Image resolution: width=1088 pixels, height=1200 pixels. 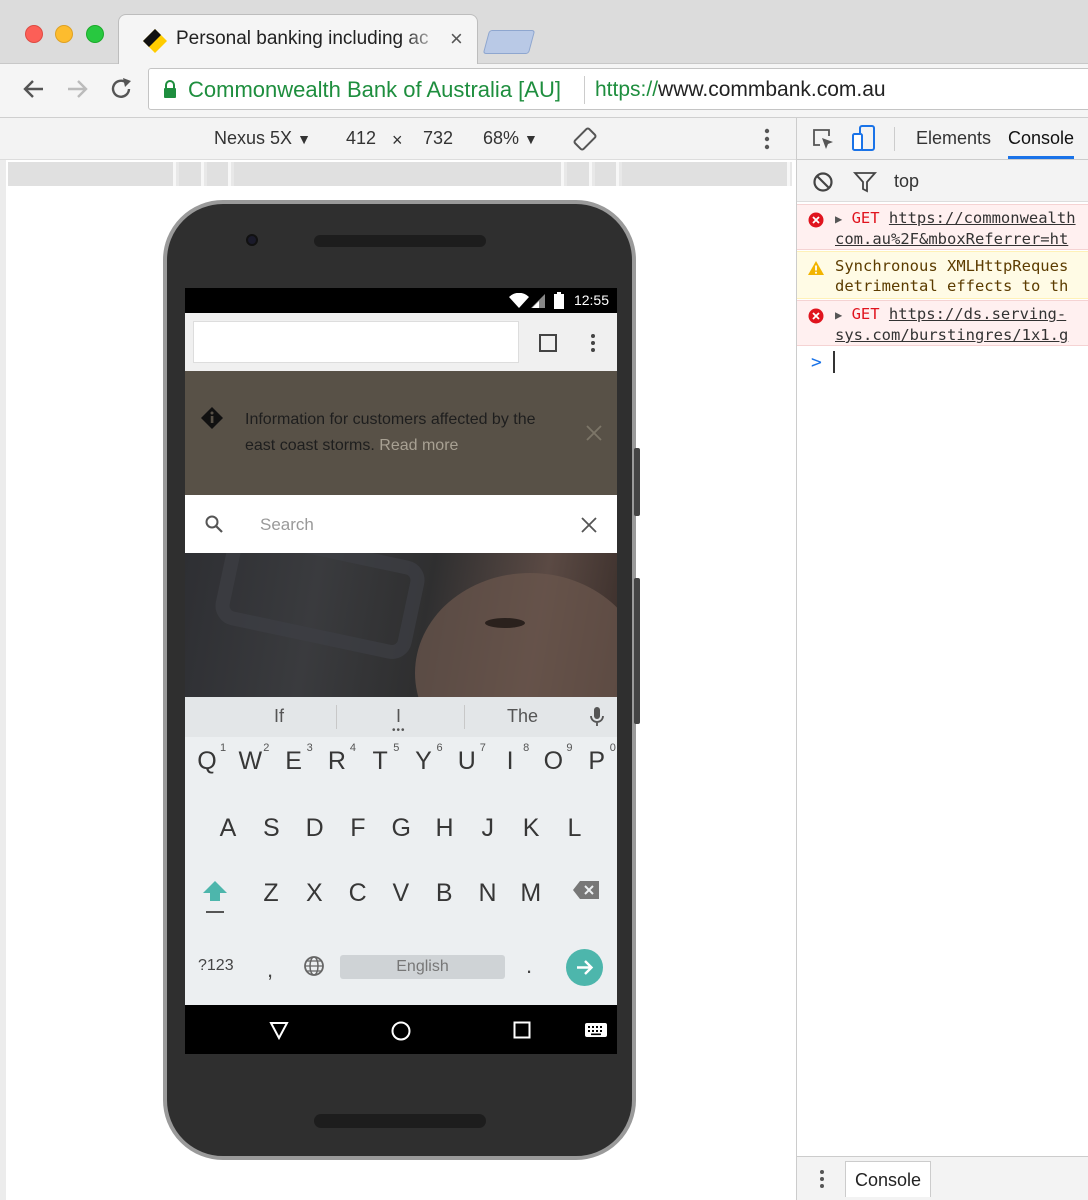 I want to click on key-w: W, so click(x=250, y=761).